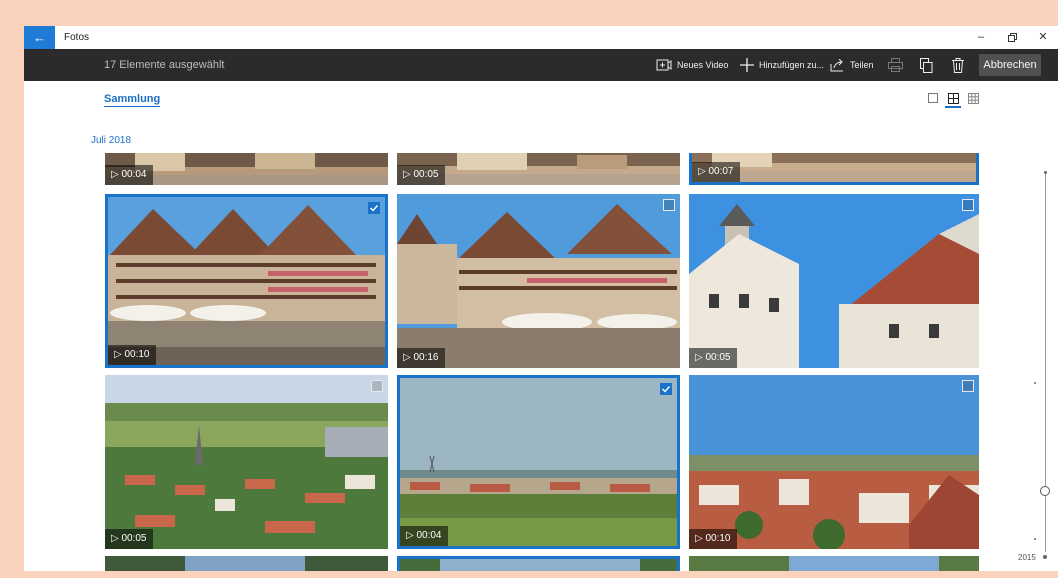 The height and width of the screenshot is (578, 1058). Describe the element at coordinates (837, 65) in the screenshot. I see `share-icon` at that location.